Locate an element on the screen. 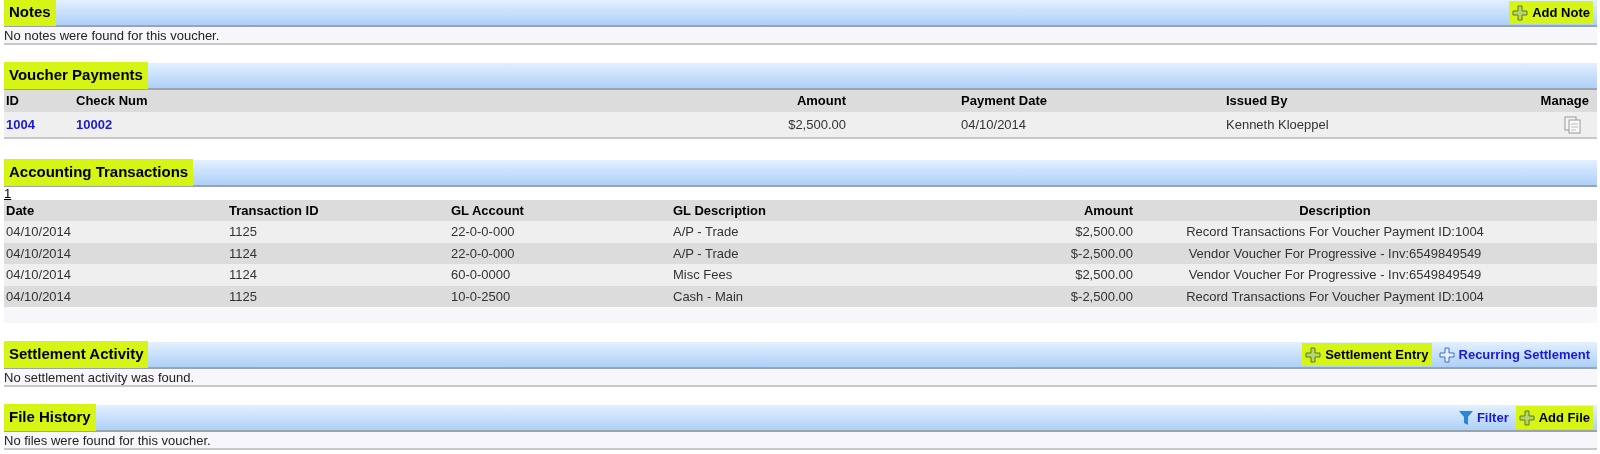 The height and width of the screenshot is (454, 1600). column-header: GL Account is located at coordinates (487, 210).